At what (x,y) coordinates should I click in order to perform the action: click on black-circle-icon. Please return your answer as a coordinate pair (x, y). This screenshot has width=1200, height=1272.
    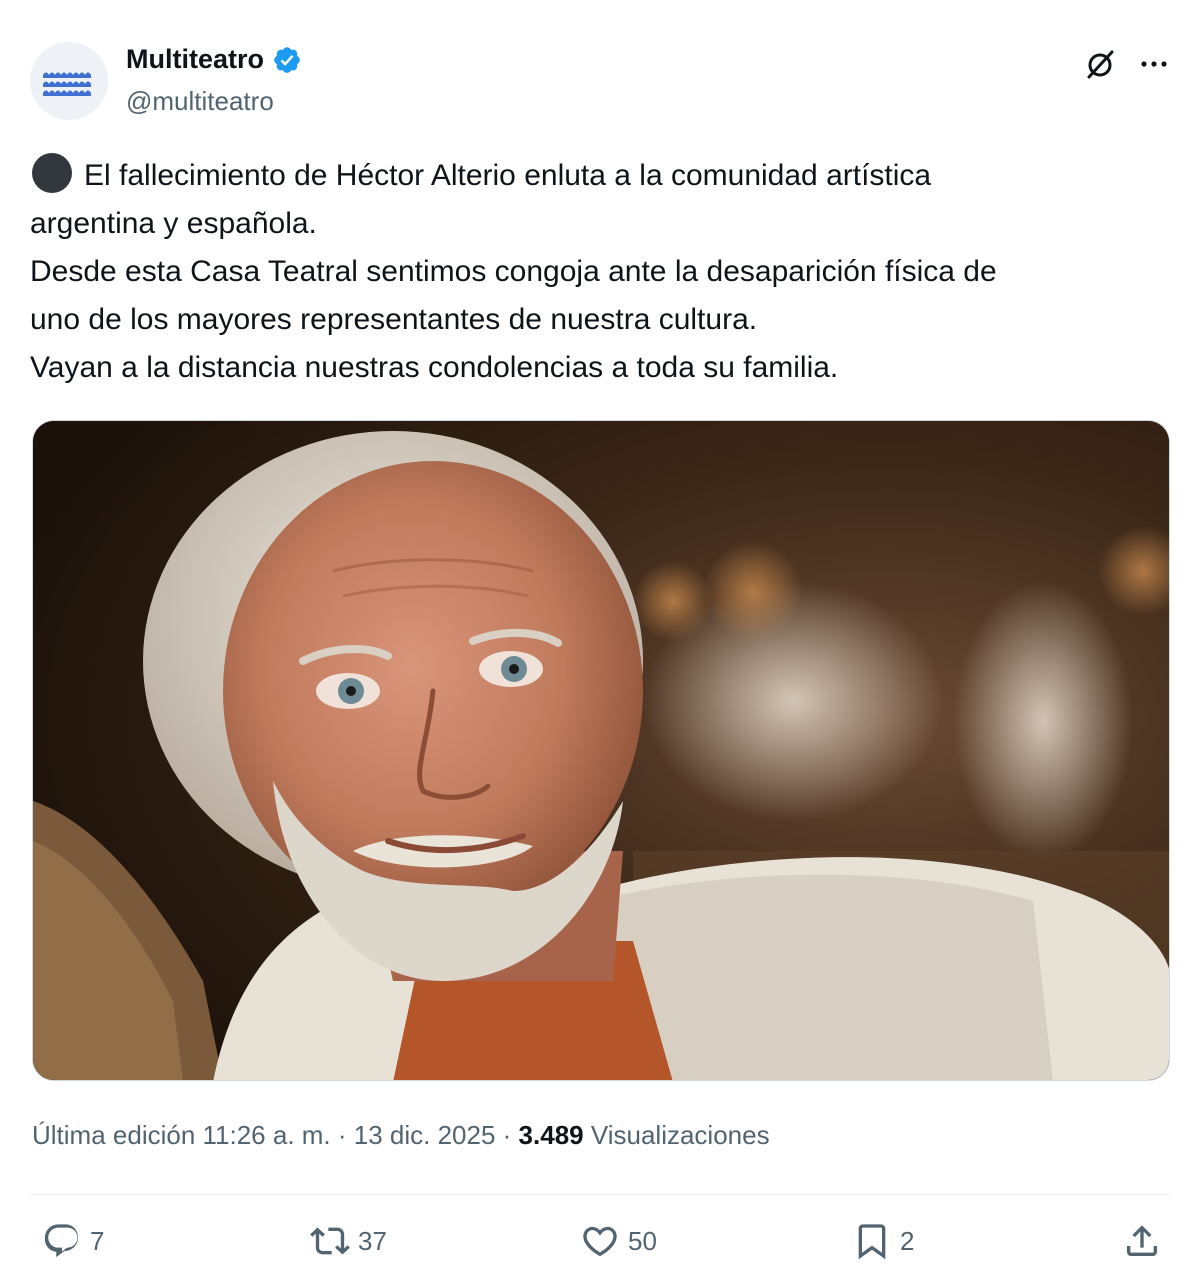
    Looking at the image, I should click on (52, 173).